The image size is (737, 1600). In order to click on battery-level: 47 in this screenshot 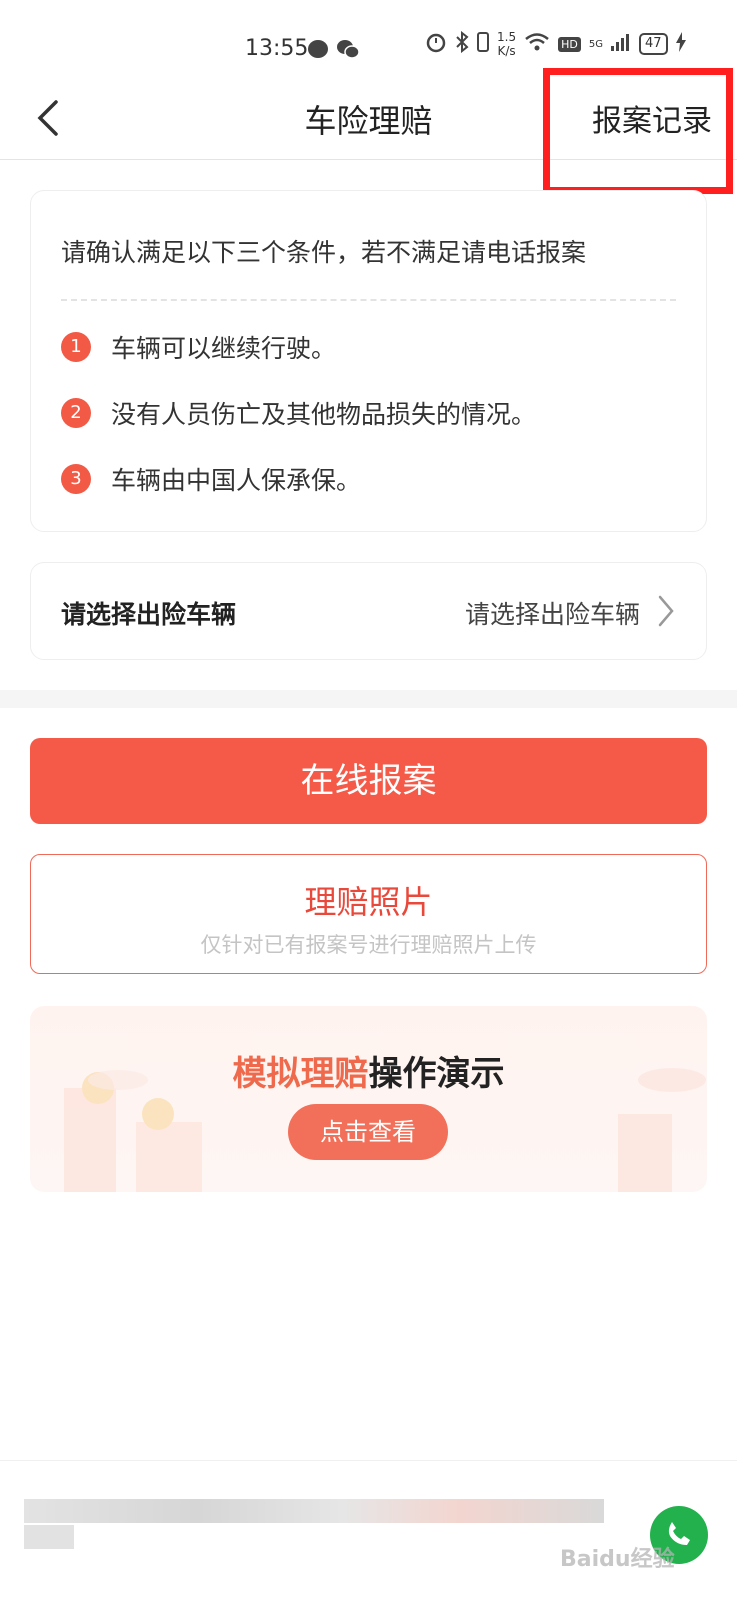, I will do `click(653, 44)`.